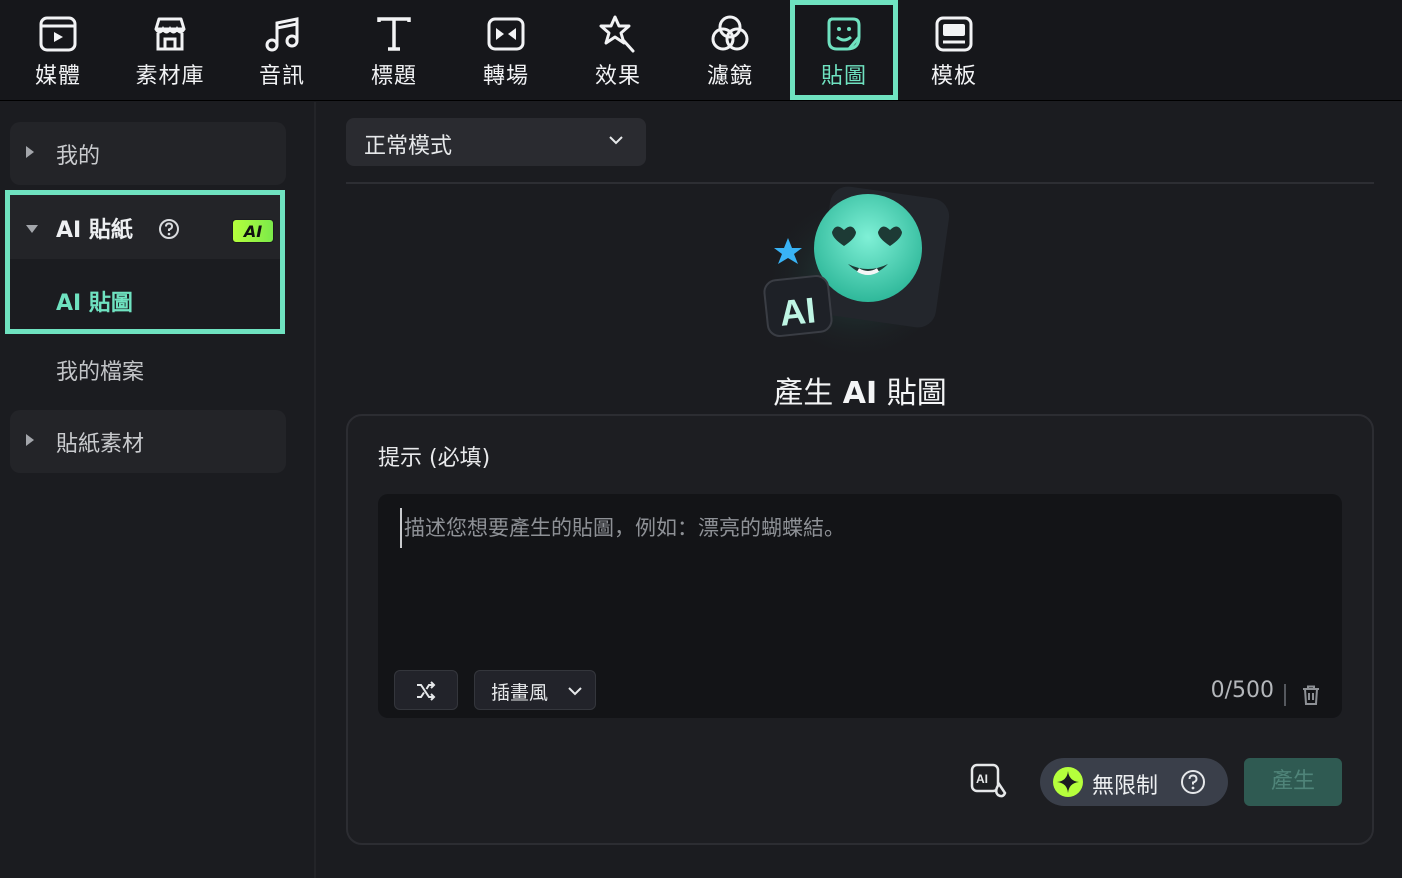 The width and height of the screenshot is (1402, 878). I want to click on hero-title: 產生 AI 貼圖, so click(860, 390).